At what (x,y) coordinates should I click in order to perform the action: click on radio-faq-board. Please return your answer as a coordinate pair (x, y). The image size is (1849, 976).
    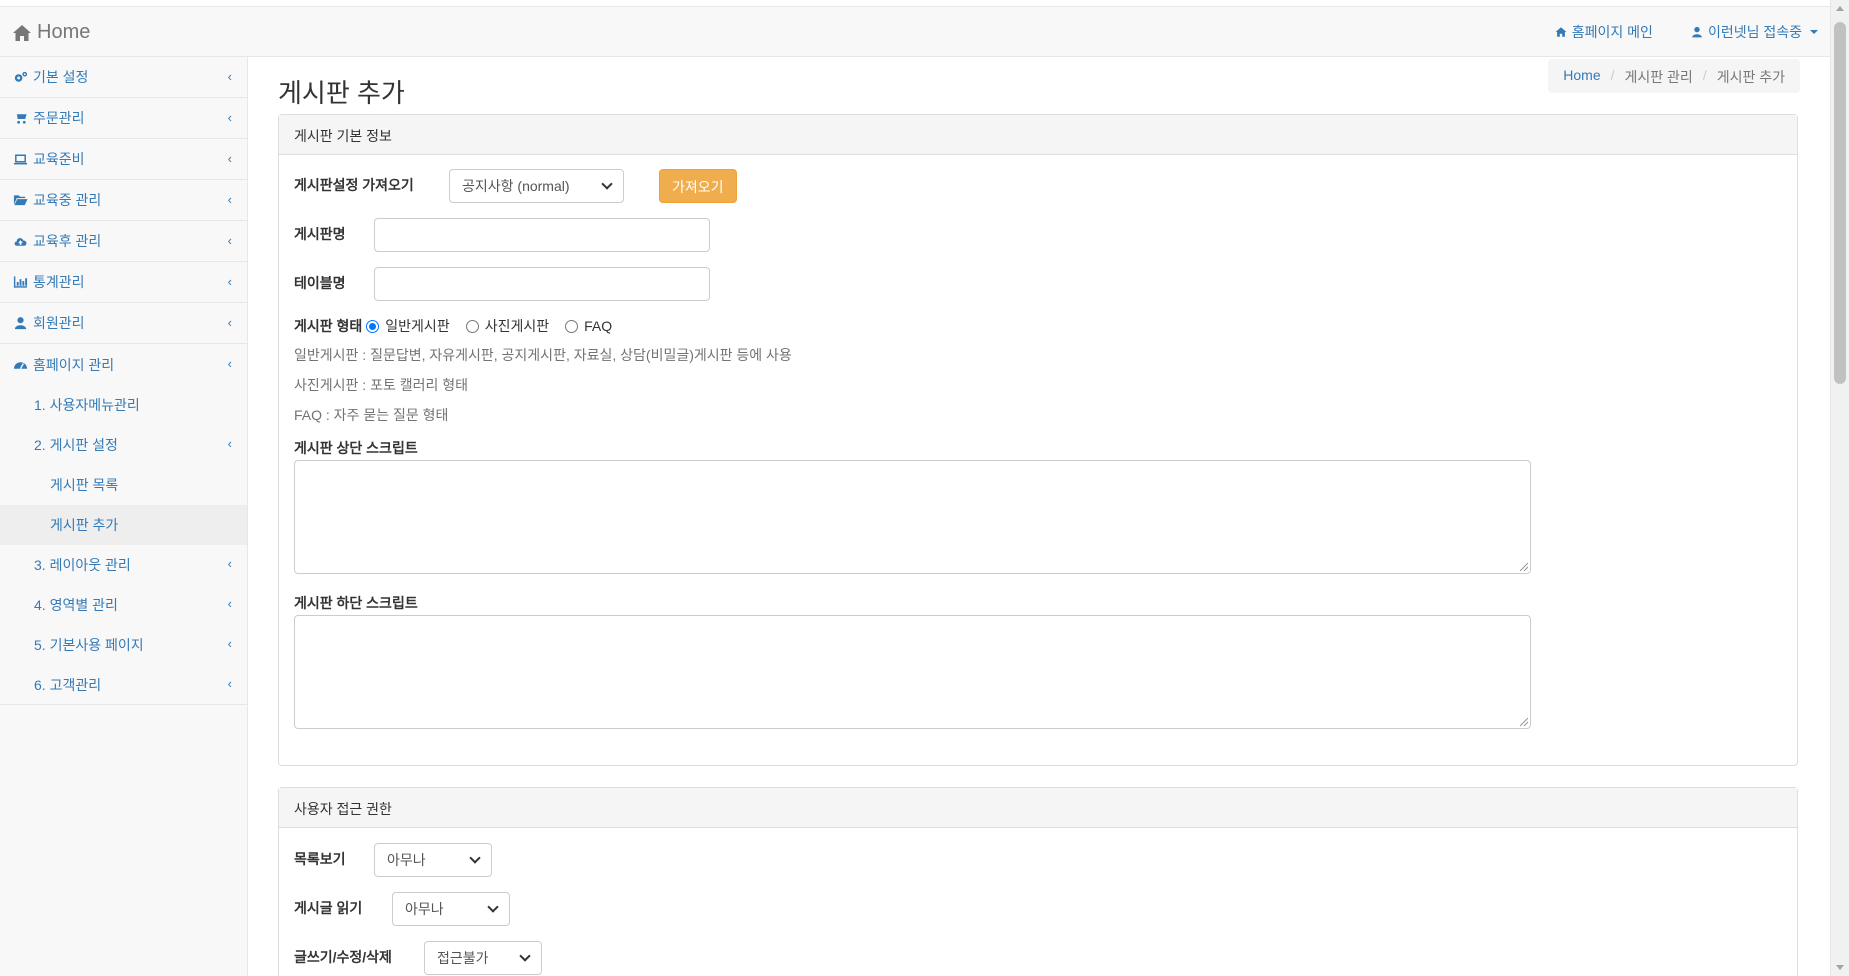
    Looking at the image, I should click on (572, 326).